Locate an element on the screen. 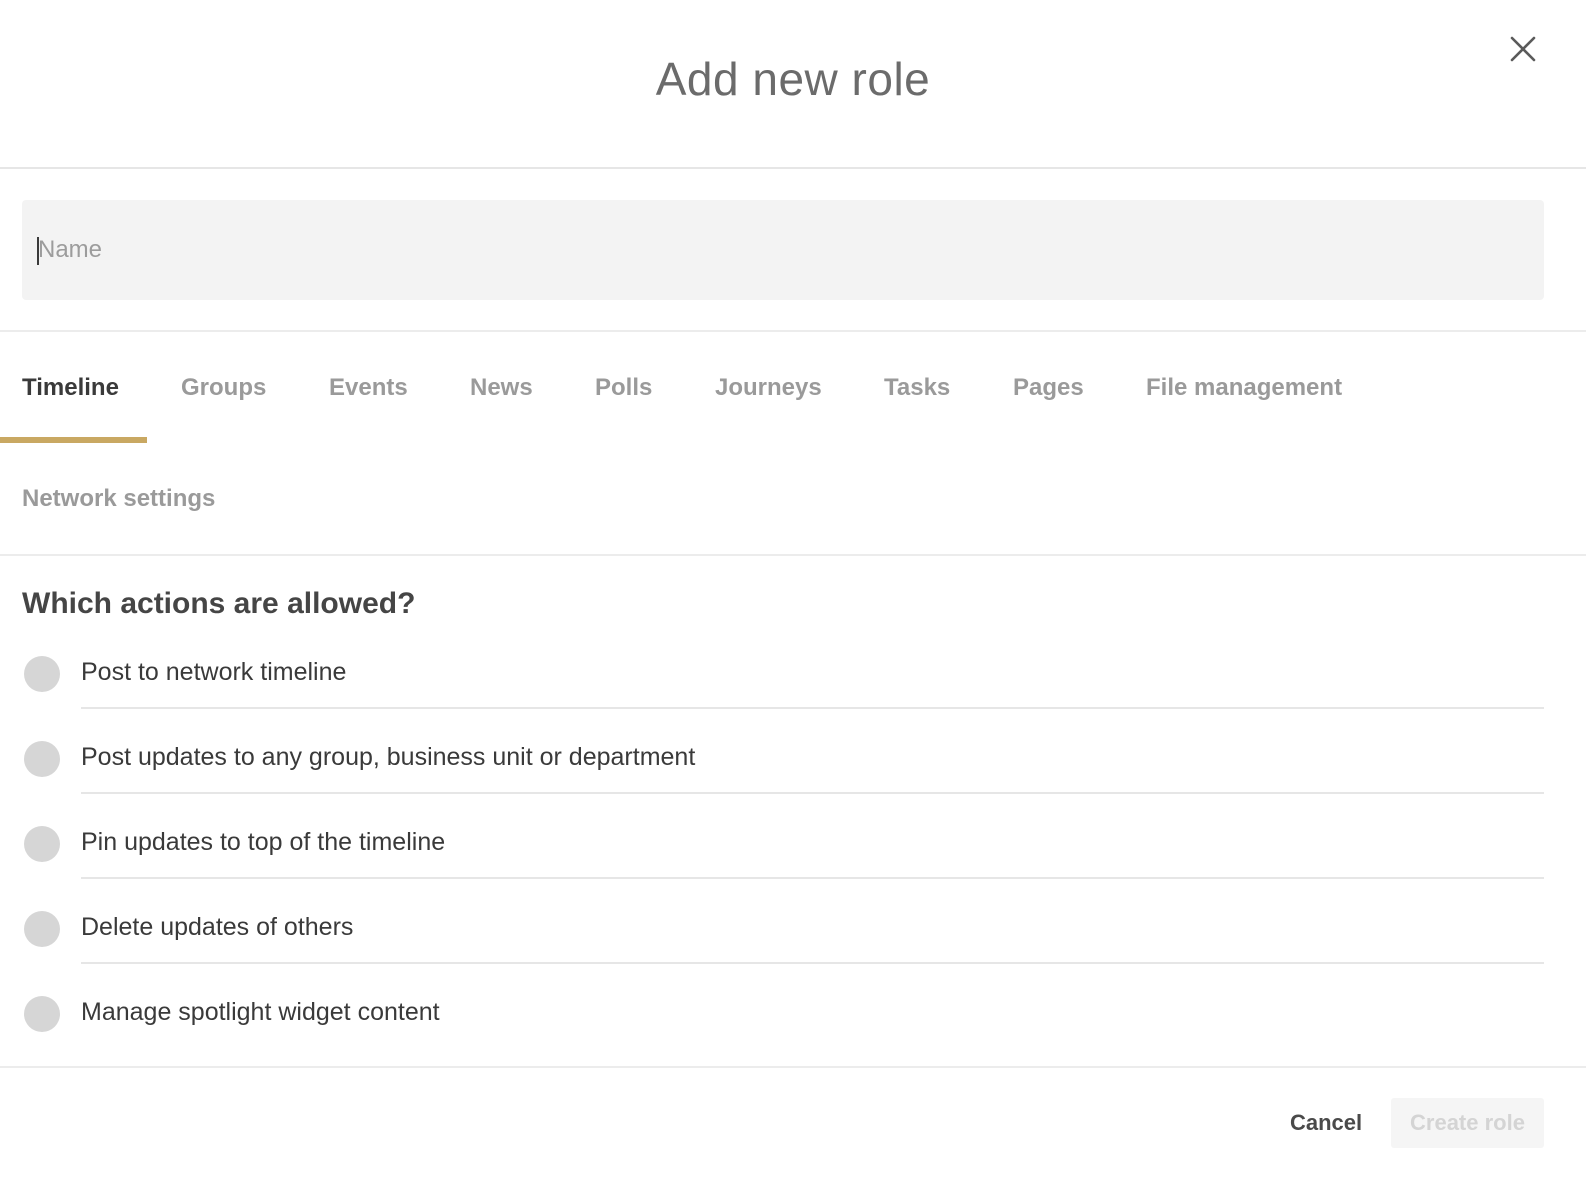 The height and width of the screenshot is (1180, 1586). permission-row: Manage spotlight widget content is located at coordinates (783, 1026).